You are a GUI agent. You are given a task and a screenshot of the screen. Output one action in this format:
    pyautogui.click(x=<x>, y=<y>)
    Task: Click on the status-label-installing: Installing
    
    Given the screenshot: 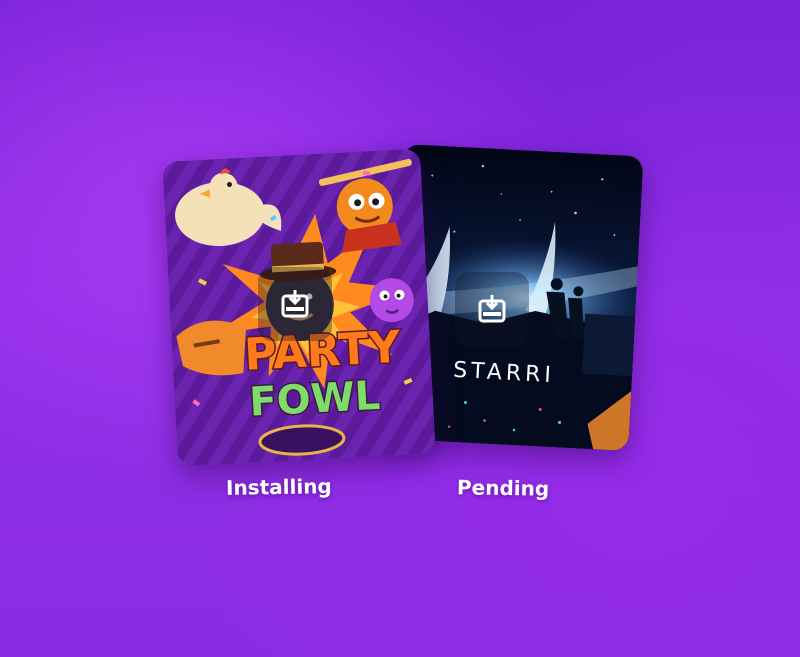 What is the action you would take?
    pyautogui.click(x=278, y=487)
    